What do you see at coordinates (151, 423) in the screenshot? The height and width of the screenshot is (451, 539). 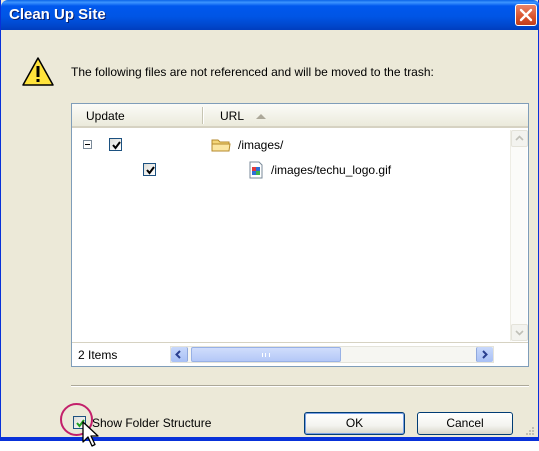 I see `show-folder-structure-label: Show Folder Structure` at bounding box center [151, 423].